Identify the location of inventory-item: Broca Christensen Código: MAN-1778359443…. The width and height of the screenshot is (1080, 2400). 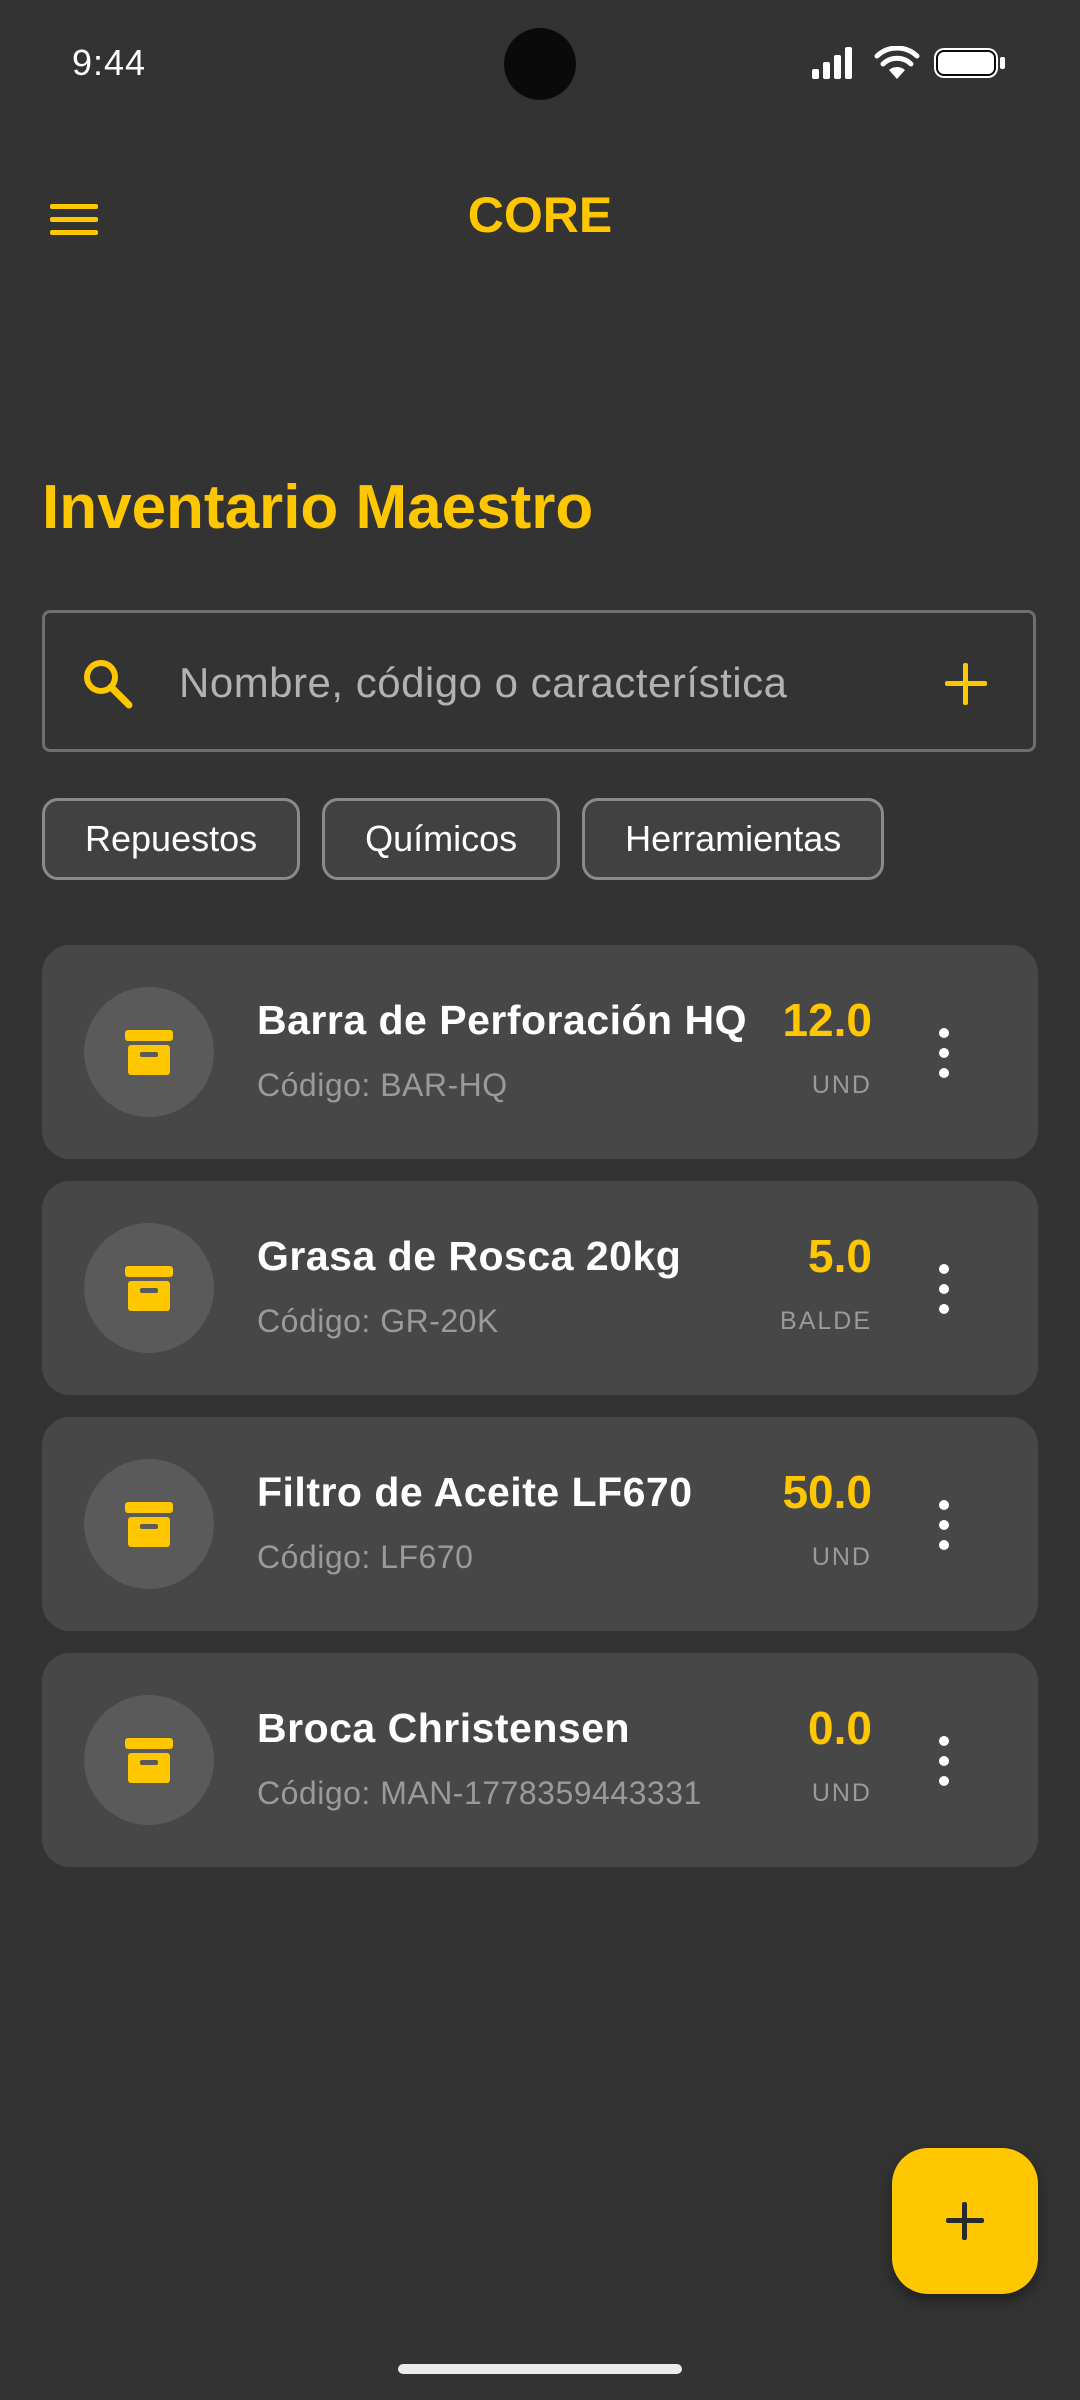
(540, 1760).